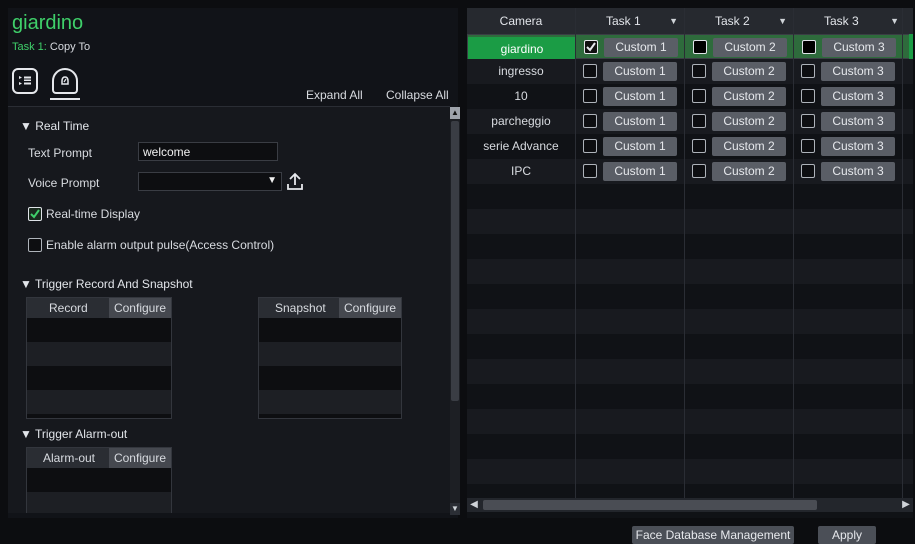 The height and width of the screenshot is (544, 915). I want to click on upload-icon, so click(295, 181).